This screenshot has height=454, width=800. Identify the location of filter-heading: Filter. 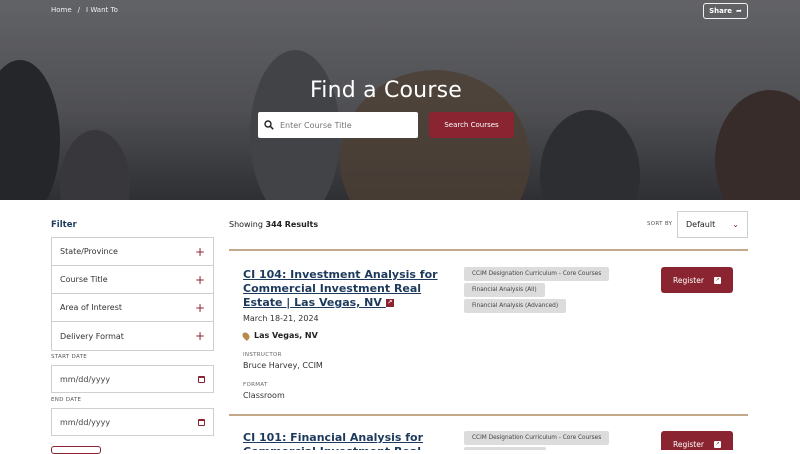
(64, 225).